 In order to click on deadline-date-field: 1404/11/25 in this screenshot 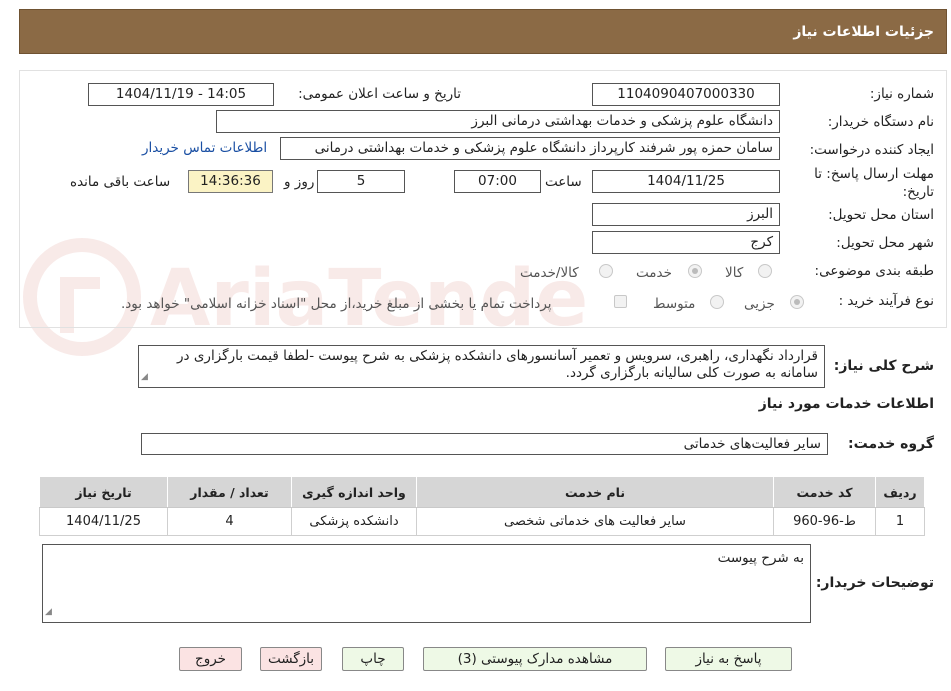, I will do `click(686, 181)`.